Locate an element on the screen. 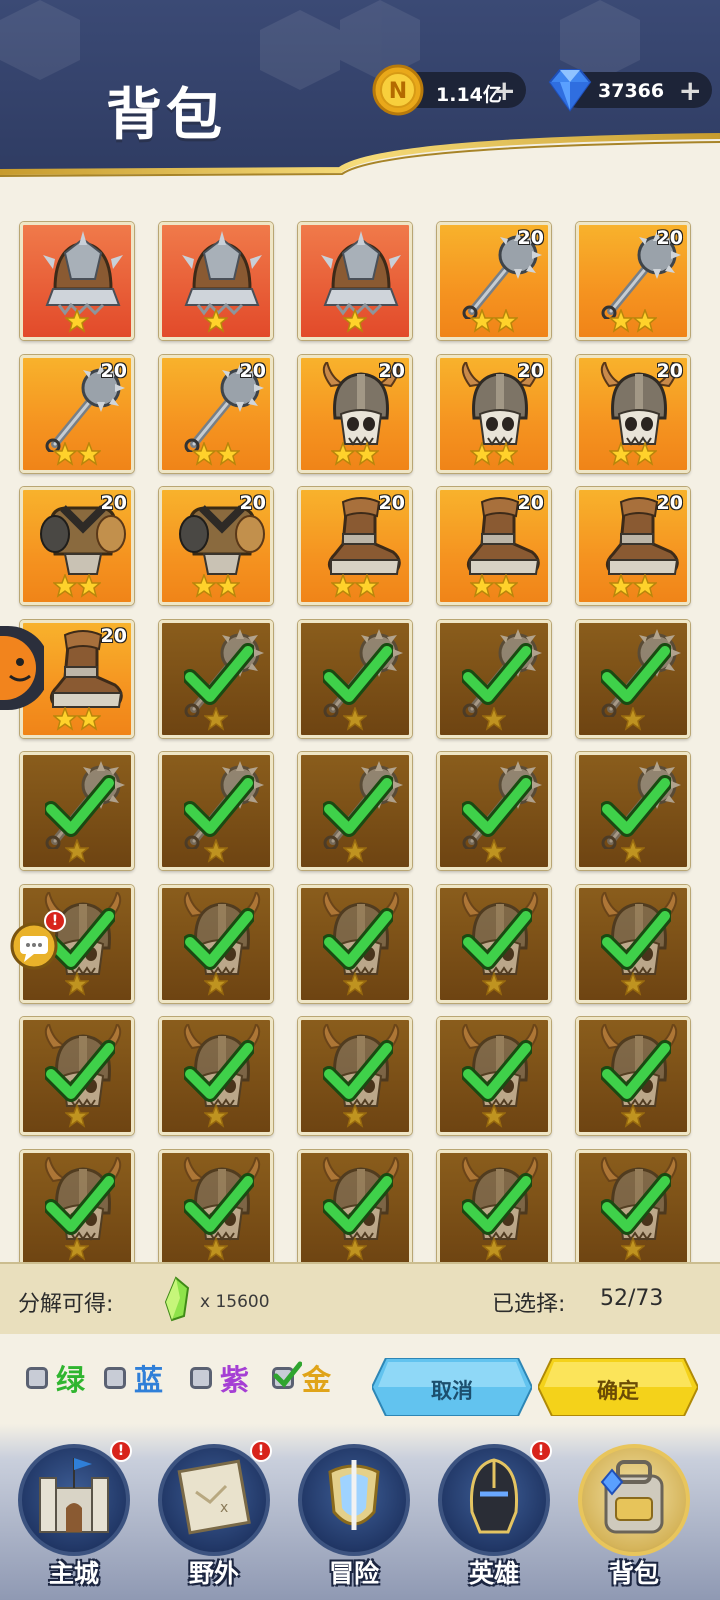  nav-item-4: 背包 is located at coordinates (634, 1522).